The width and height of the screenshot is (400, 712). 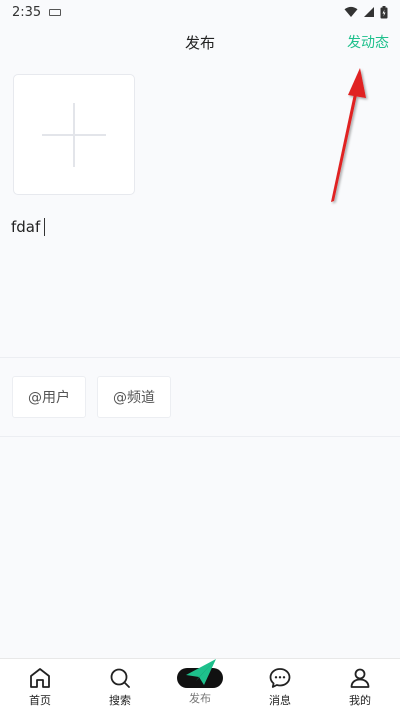 I want to click on publish-post-button: 发动态, so click(x=368, y=42).